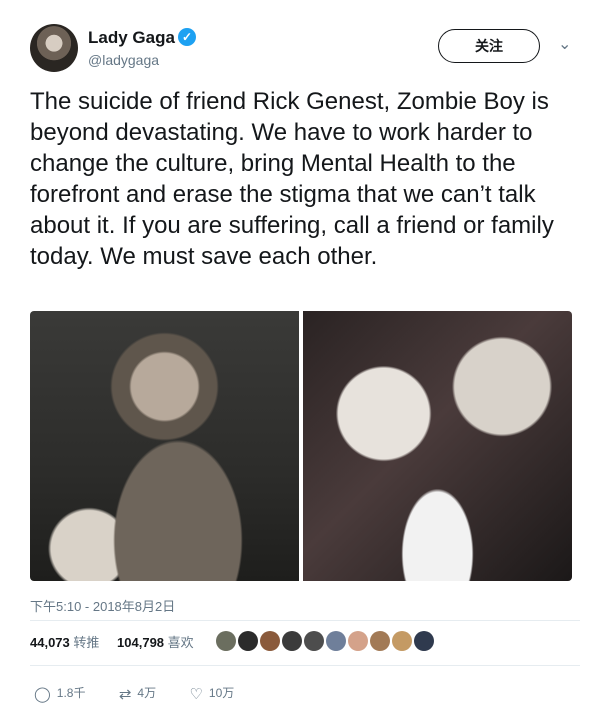 The width and height of the screenshot is (604, 708). Describe the element at coordinates (125, 694) in the screenshot. I see `retweet-icon: ⇄` at that location.